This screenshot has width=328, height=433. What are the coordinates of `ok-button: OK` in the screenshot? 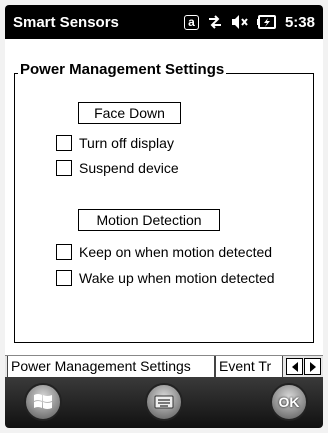 It's located at (289, 402).